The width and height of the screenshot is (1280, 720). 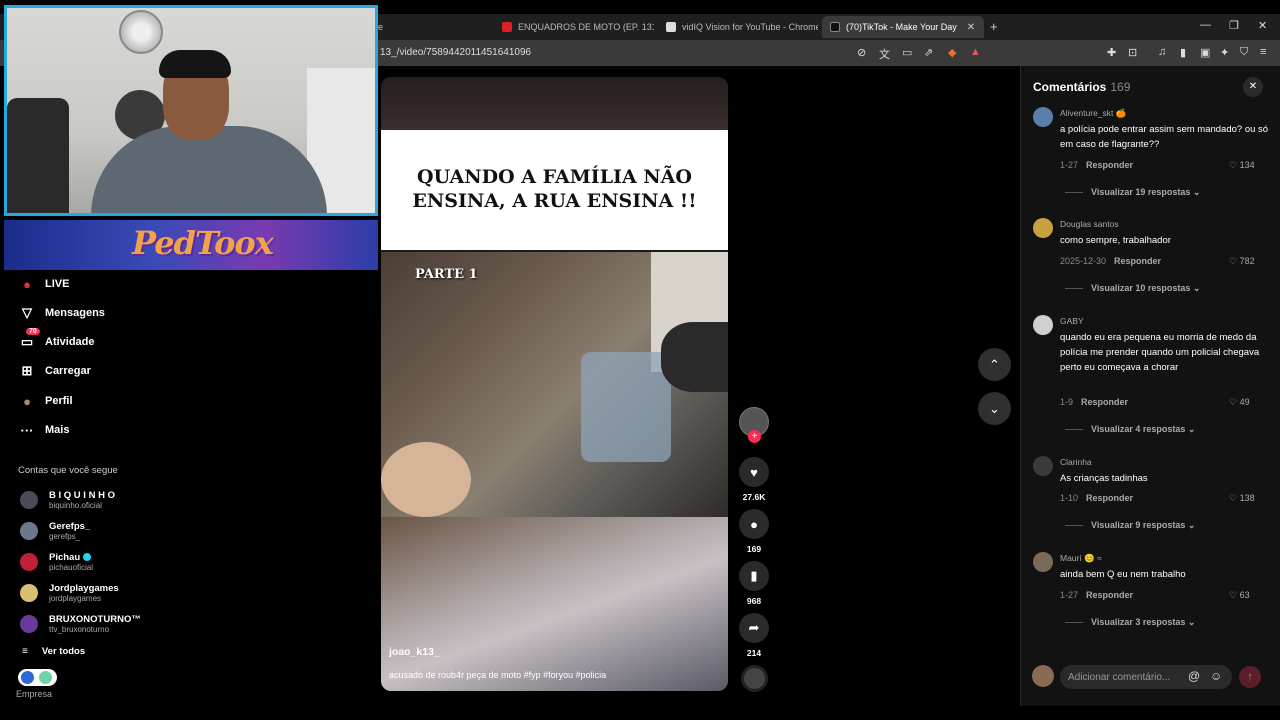 I want to click on comment-meta: 1-10 Responder, so click(x=1096, y=498).